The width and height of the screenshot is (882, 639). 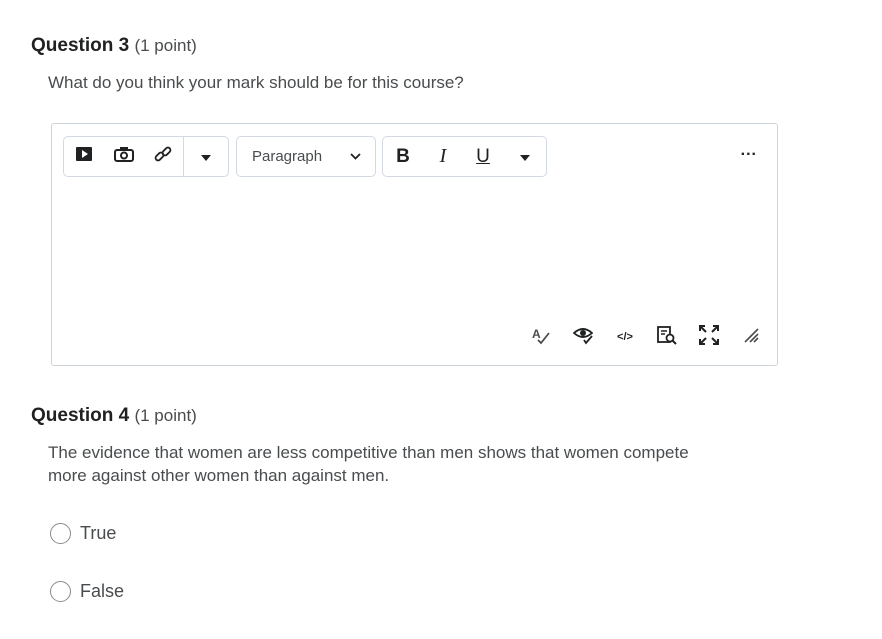 I want to click on camera-icon, so click(x=123, y=156).